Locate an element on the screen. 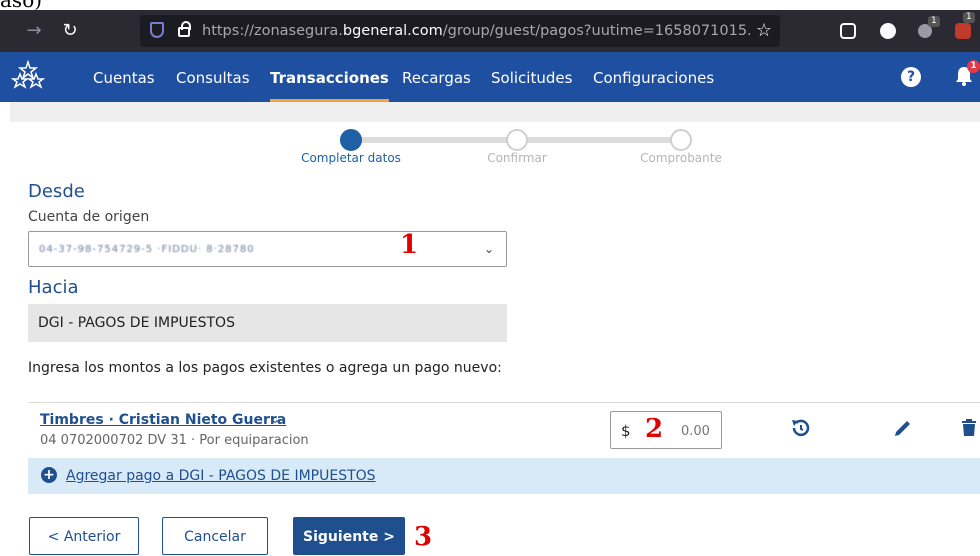 The width and height of the screenshot is (980, 556). payment-title-link: Timbres · Cristian Nieto Guerra is located at coordinates (163, 420).